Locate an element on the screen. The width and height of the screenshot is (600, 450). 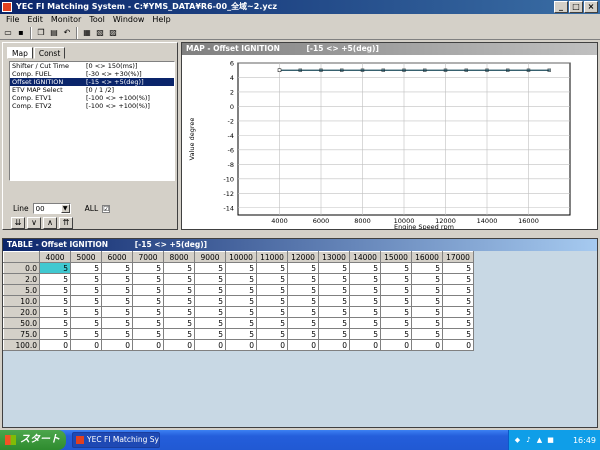
shield-icon: ▲ is located at coordinates (539, 440).